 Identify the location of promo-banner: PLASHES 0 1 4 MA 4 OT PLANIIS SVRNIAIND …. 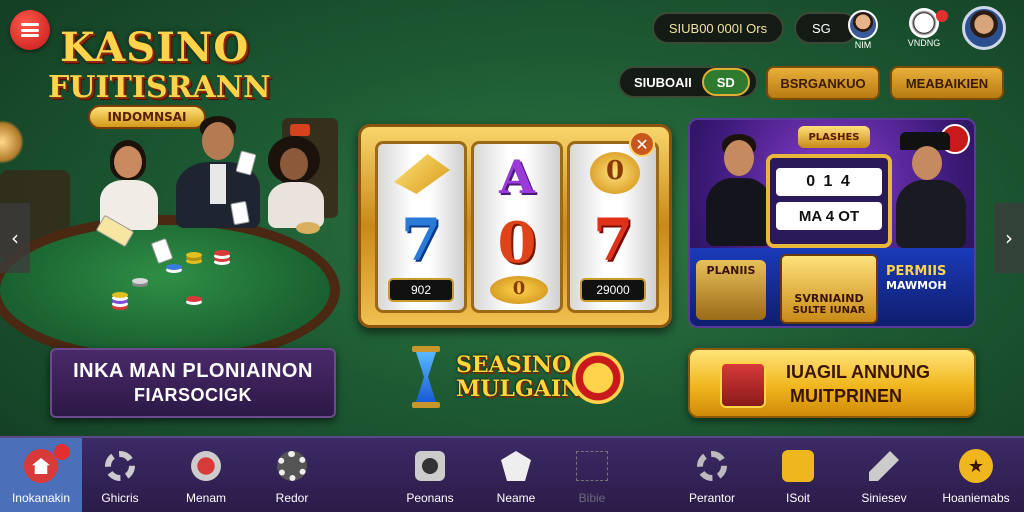
(832, 223).